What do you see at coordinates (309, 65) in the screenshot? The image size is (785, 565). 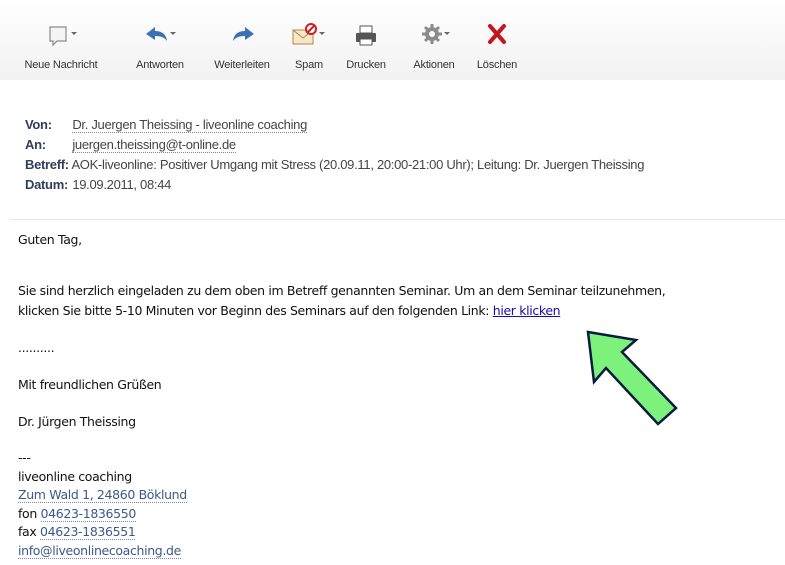 I see `spam-label: Spam` at bounding box center [309, 65].